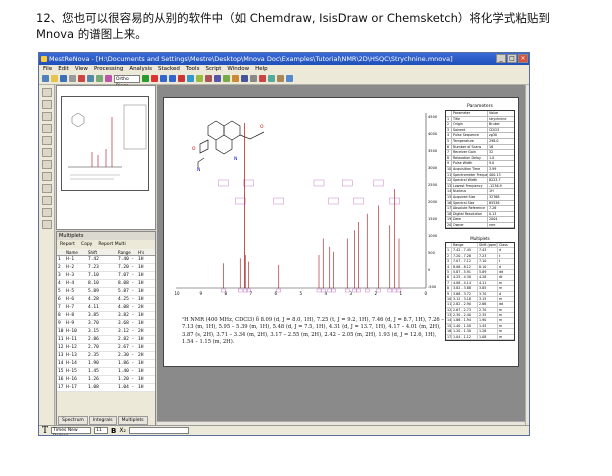 The width and height of the screenshot is (612, 476). I want to click on font-select: Times New Roman, so click(71, 431).